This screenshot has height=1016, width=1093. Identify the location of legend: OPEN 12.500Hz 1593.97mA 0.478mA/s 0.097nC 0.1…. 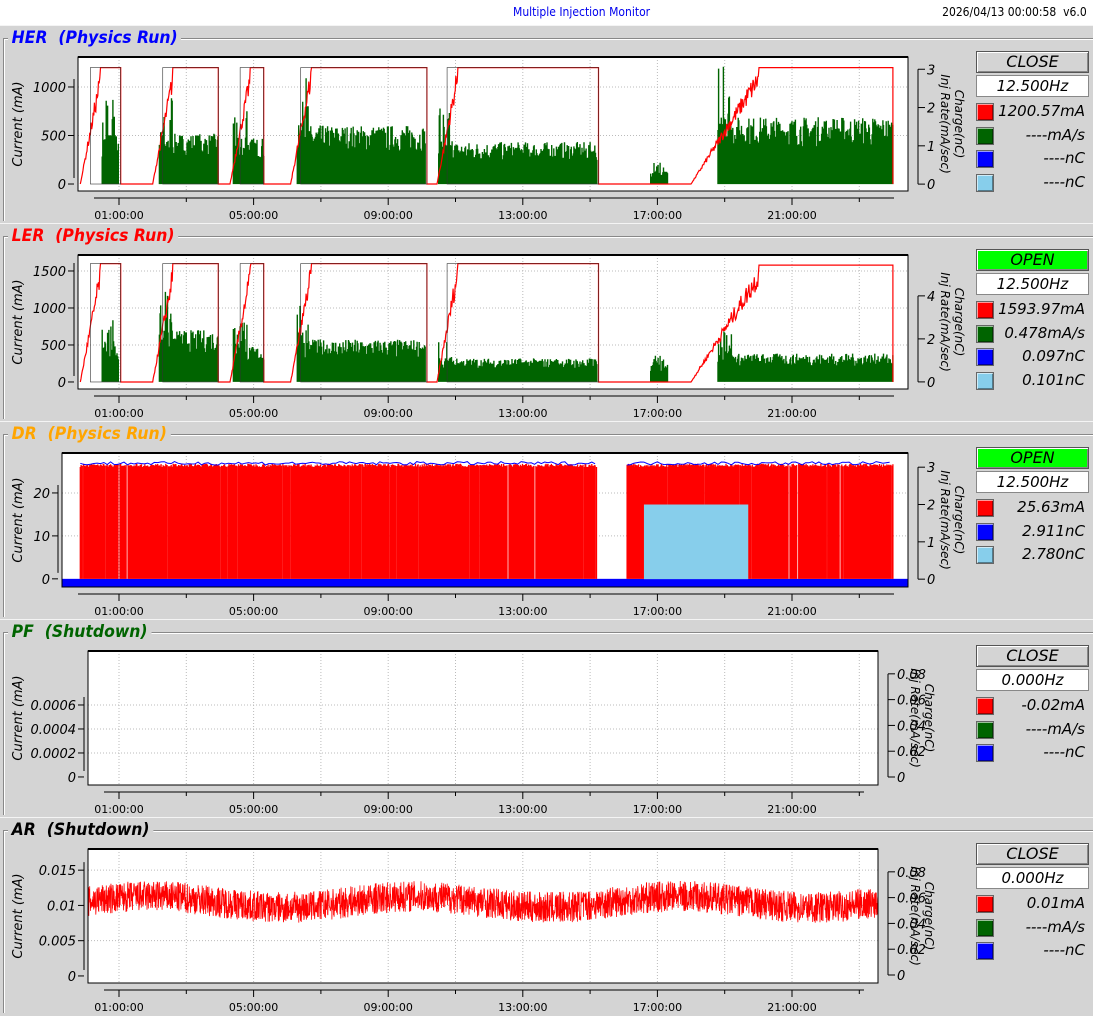
(1032, 321).